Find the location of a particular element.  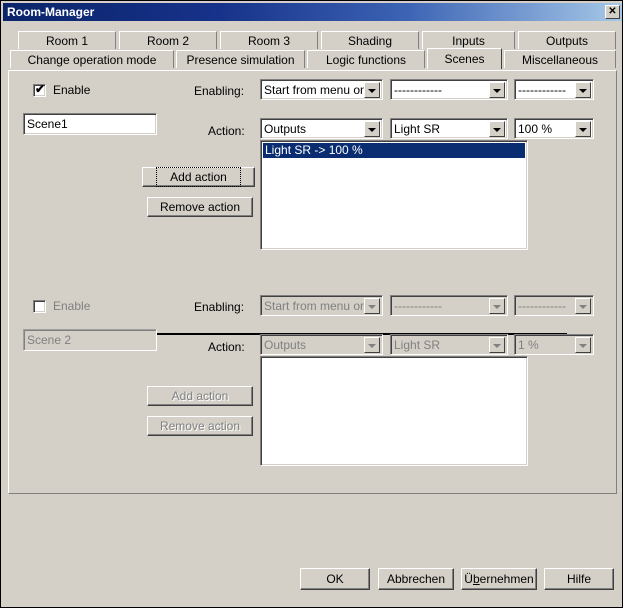

tab-room-3: Room 3 is located at coordinates (269, 40).